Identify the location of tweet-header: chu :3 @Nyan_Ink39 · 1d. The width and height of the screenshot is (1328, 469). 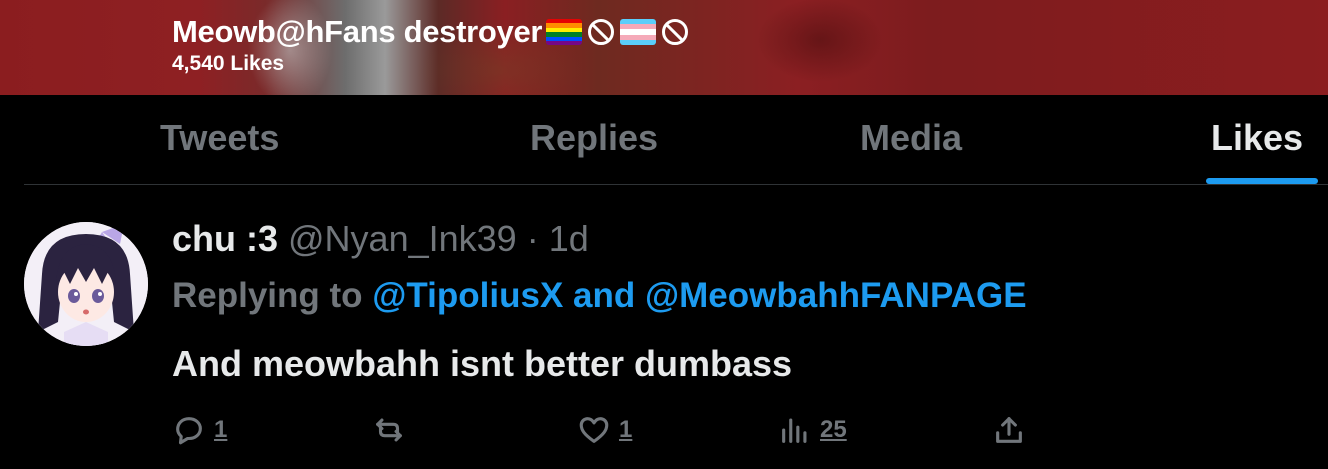
(380, 239).